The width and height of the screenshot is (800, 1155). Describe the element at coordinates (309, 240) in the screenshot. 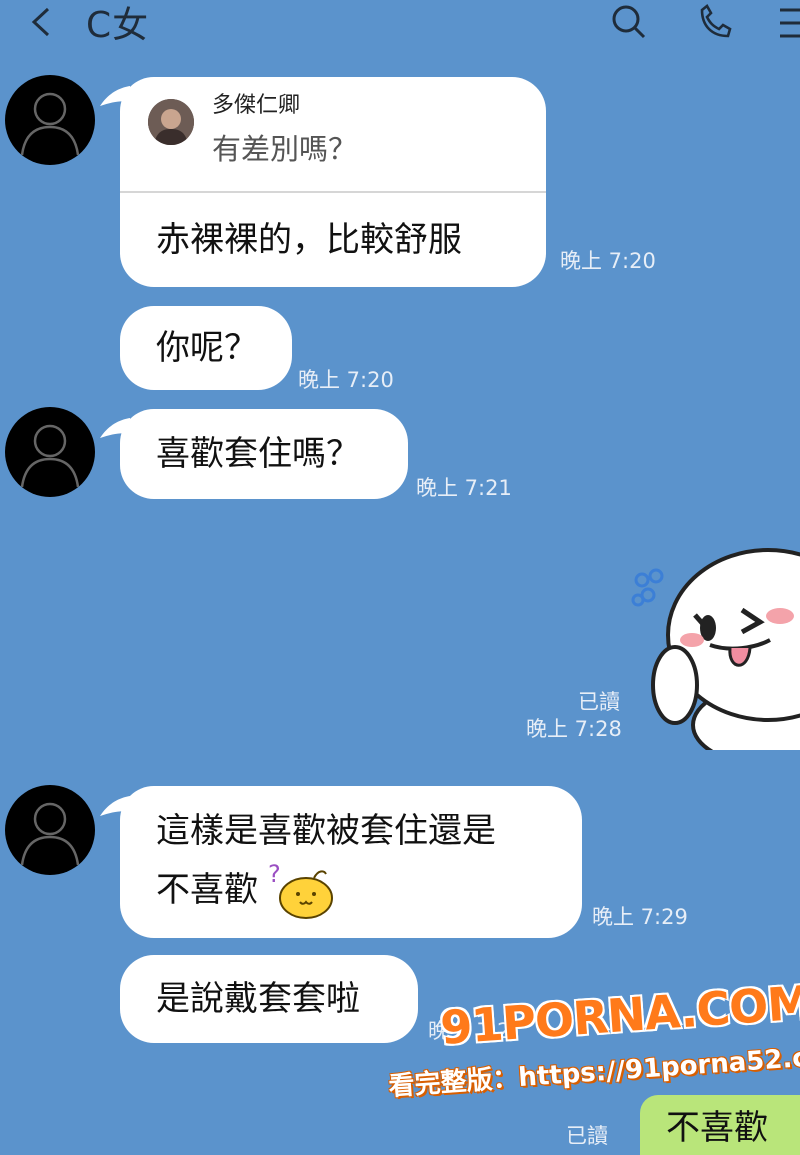

I see `message-text: 赤裸裸的，比較舒服` at that location.